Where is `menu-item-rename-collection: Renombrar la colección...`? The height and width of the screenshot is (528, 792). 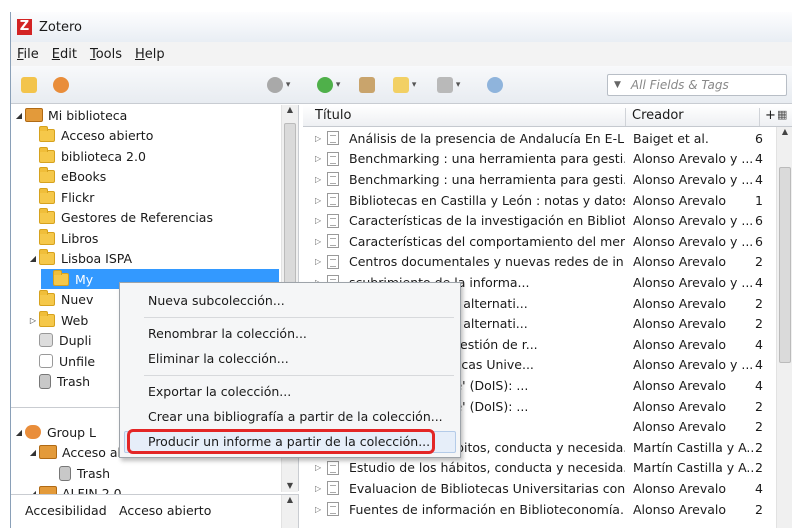
menu-item-rename-collection: Renombrar la colección... is located at coordinates (227, 333).